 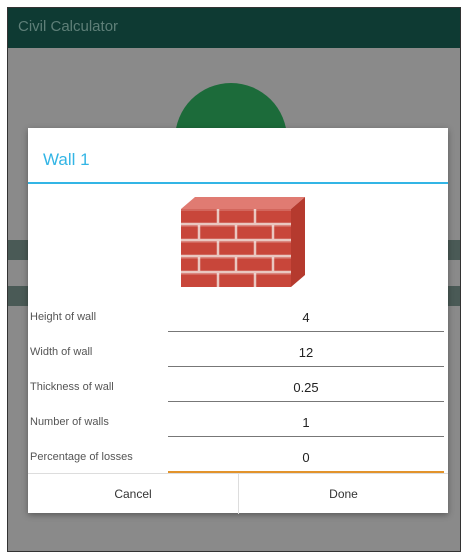 I want to click on height-row: Height of wall, so click(x=238, y=319).